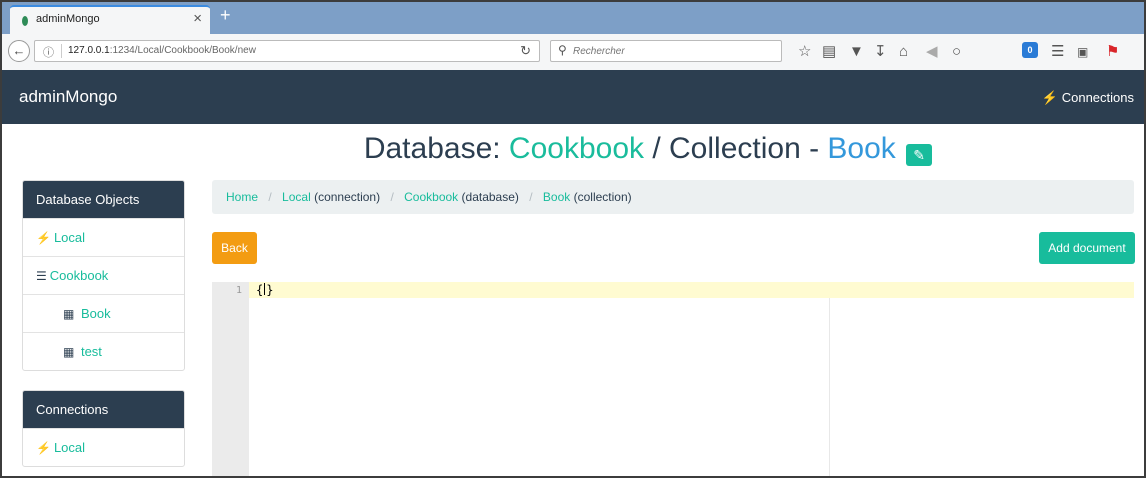 The height and width of the screenshot is (478, 1146). I want to click on site-info-icon: ⓘ, so click(48, 52).